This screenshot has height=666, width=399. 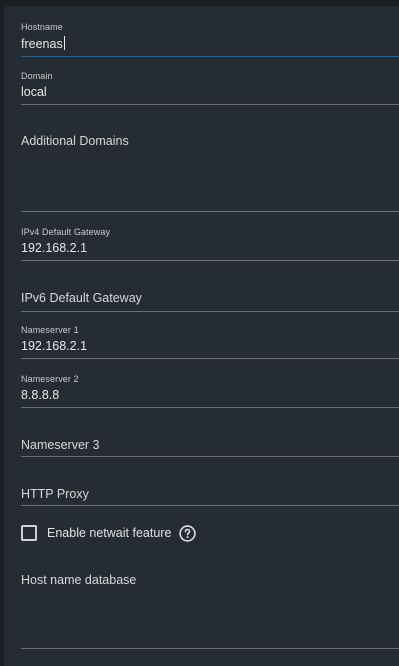 What do you see at coordinates (60, 445) in the screenshot?
I see `nameserver3-input: Nameserver 3` at bounding box center [60, 445].